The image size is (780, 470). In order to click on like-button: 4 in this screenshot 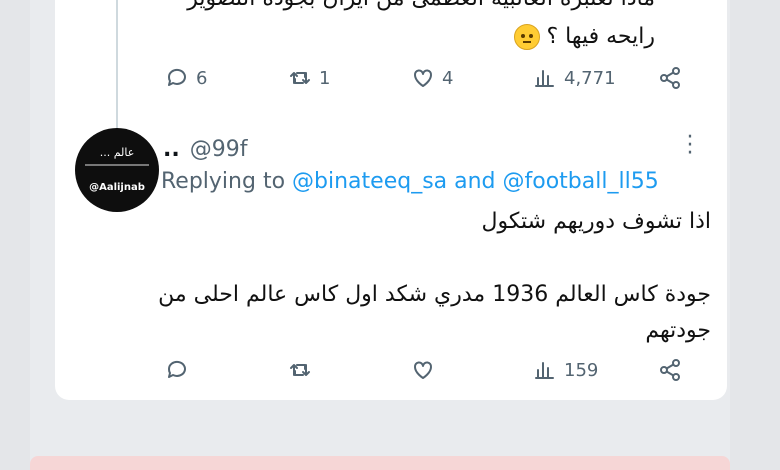, I will do `click(432, 78)`.